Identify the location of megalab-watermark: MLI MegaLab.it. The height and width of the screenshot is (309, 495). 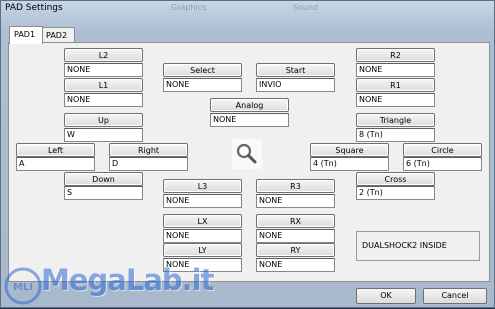
(107, 286).